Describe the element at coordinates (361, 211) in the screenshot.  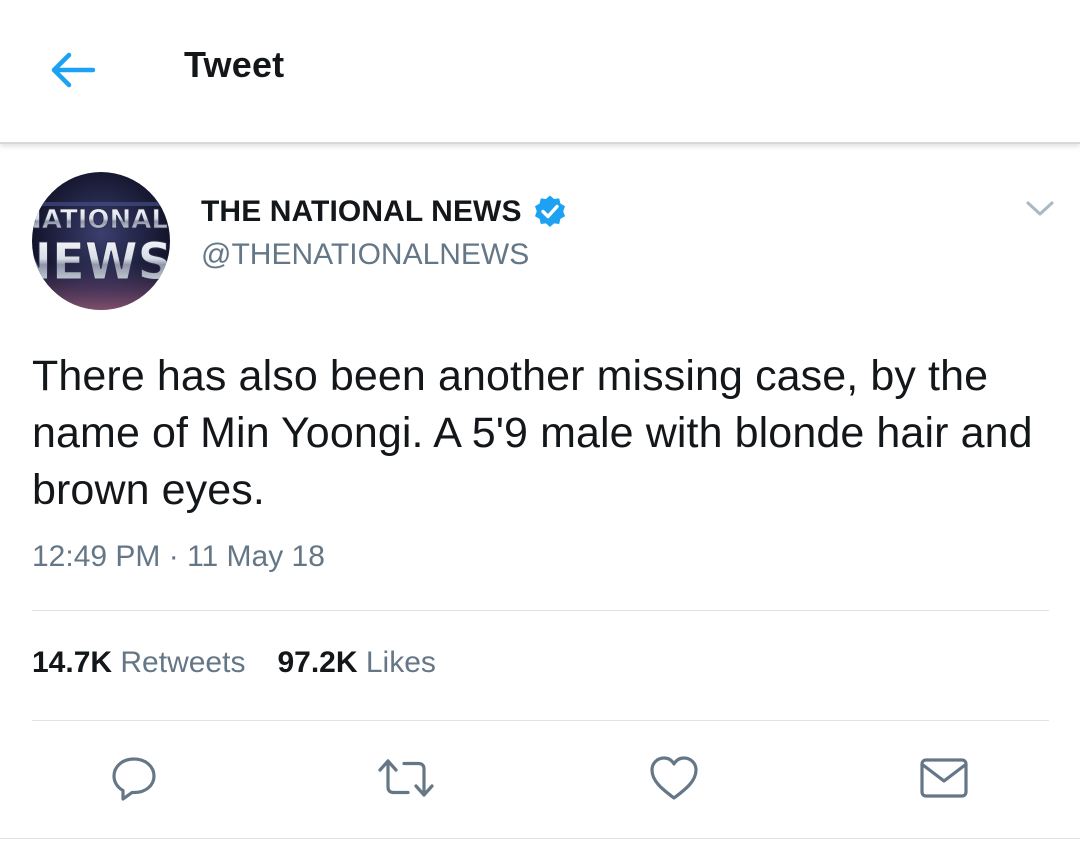
I see `author-display-name: THE NATIONAL NEWS` at that location.